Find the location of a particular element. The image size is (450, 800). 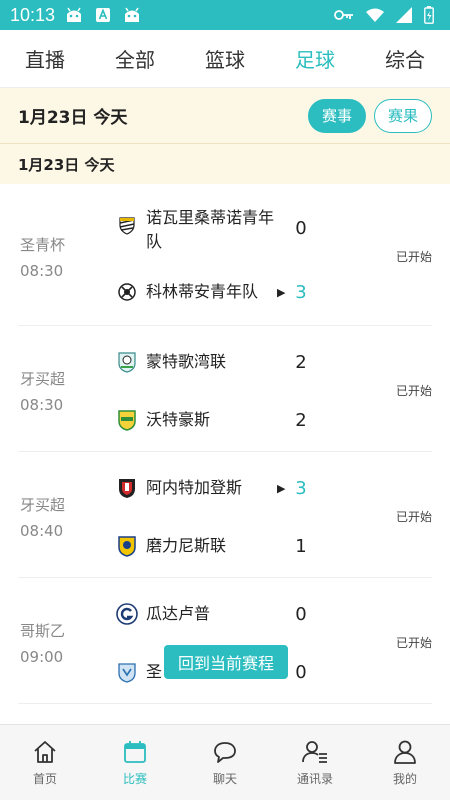

battery-icon is located at coordinates (429, 15).